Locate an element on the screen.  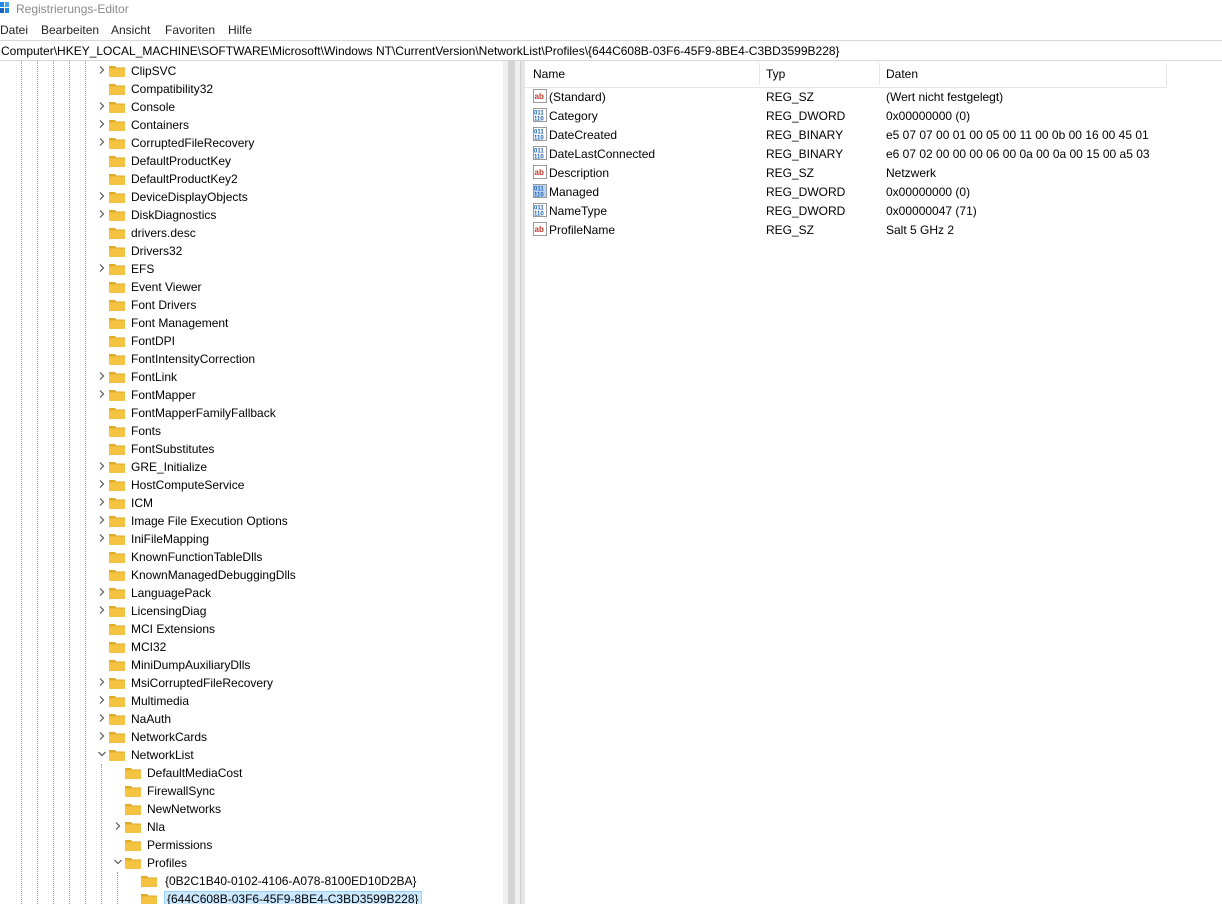
tree-item: GRE_Initialize is located at coordinates (251, 467).